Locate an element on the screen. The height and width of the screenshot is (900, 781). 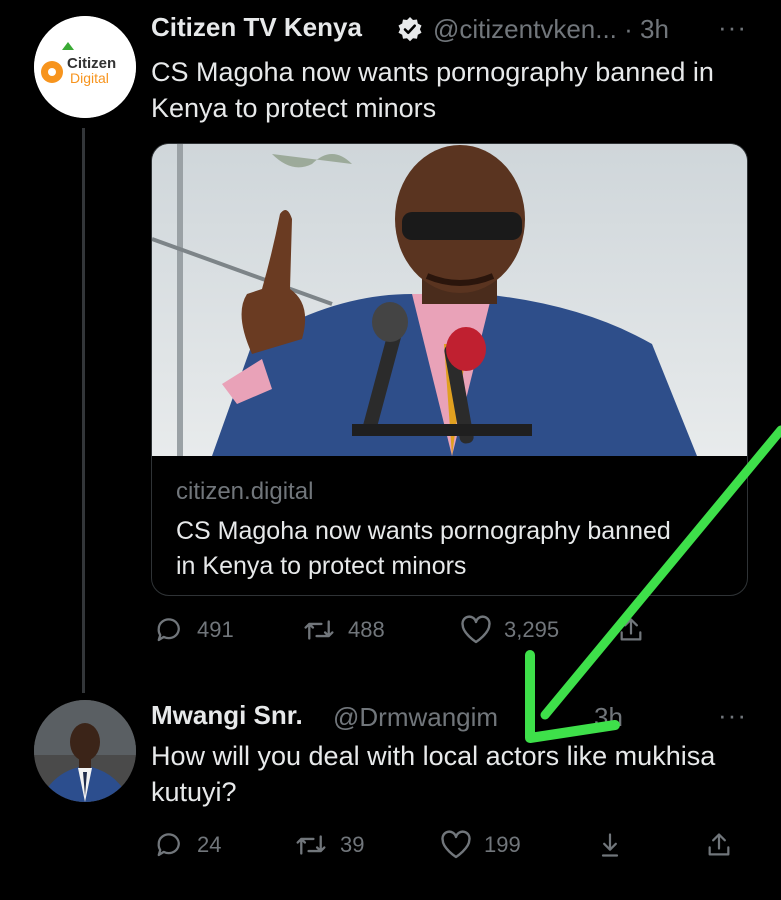
reply2-reply-action: 24 is located at coordinates (188, 845).